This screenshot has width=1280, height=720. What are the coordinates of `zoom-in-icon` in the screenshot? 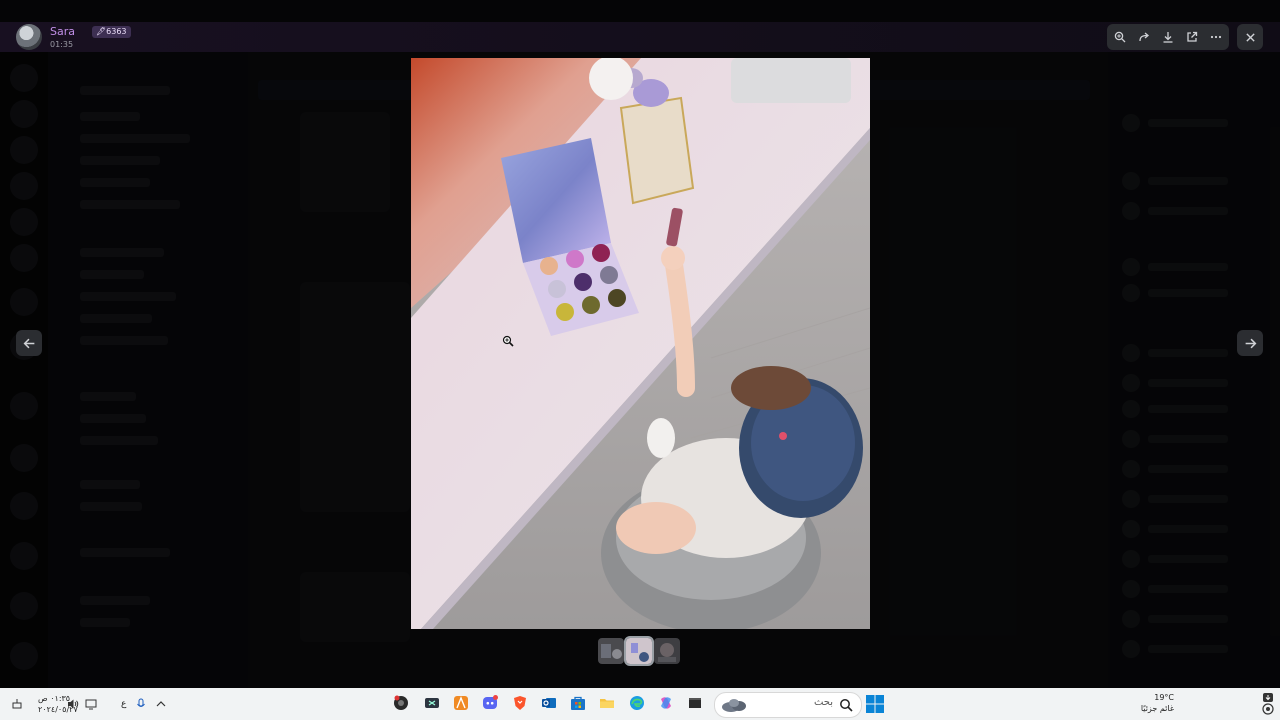 It's located at (1120, 37).